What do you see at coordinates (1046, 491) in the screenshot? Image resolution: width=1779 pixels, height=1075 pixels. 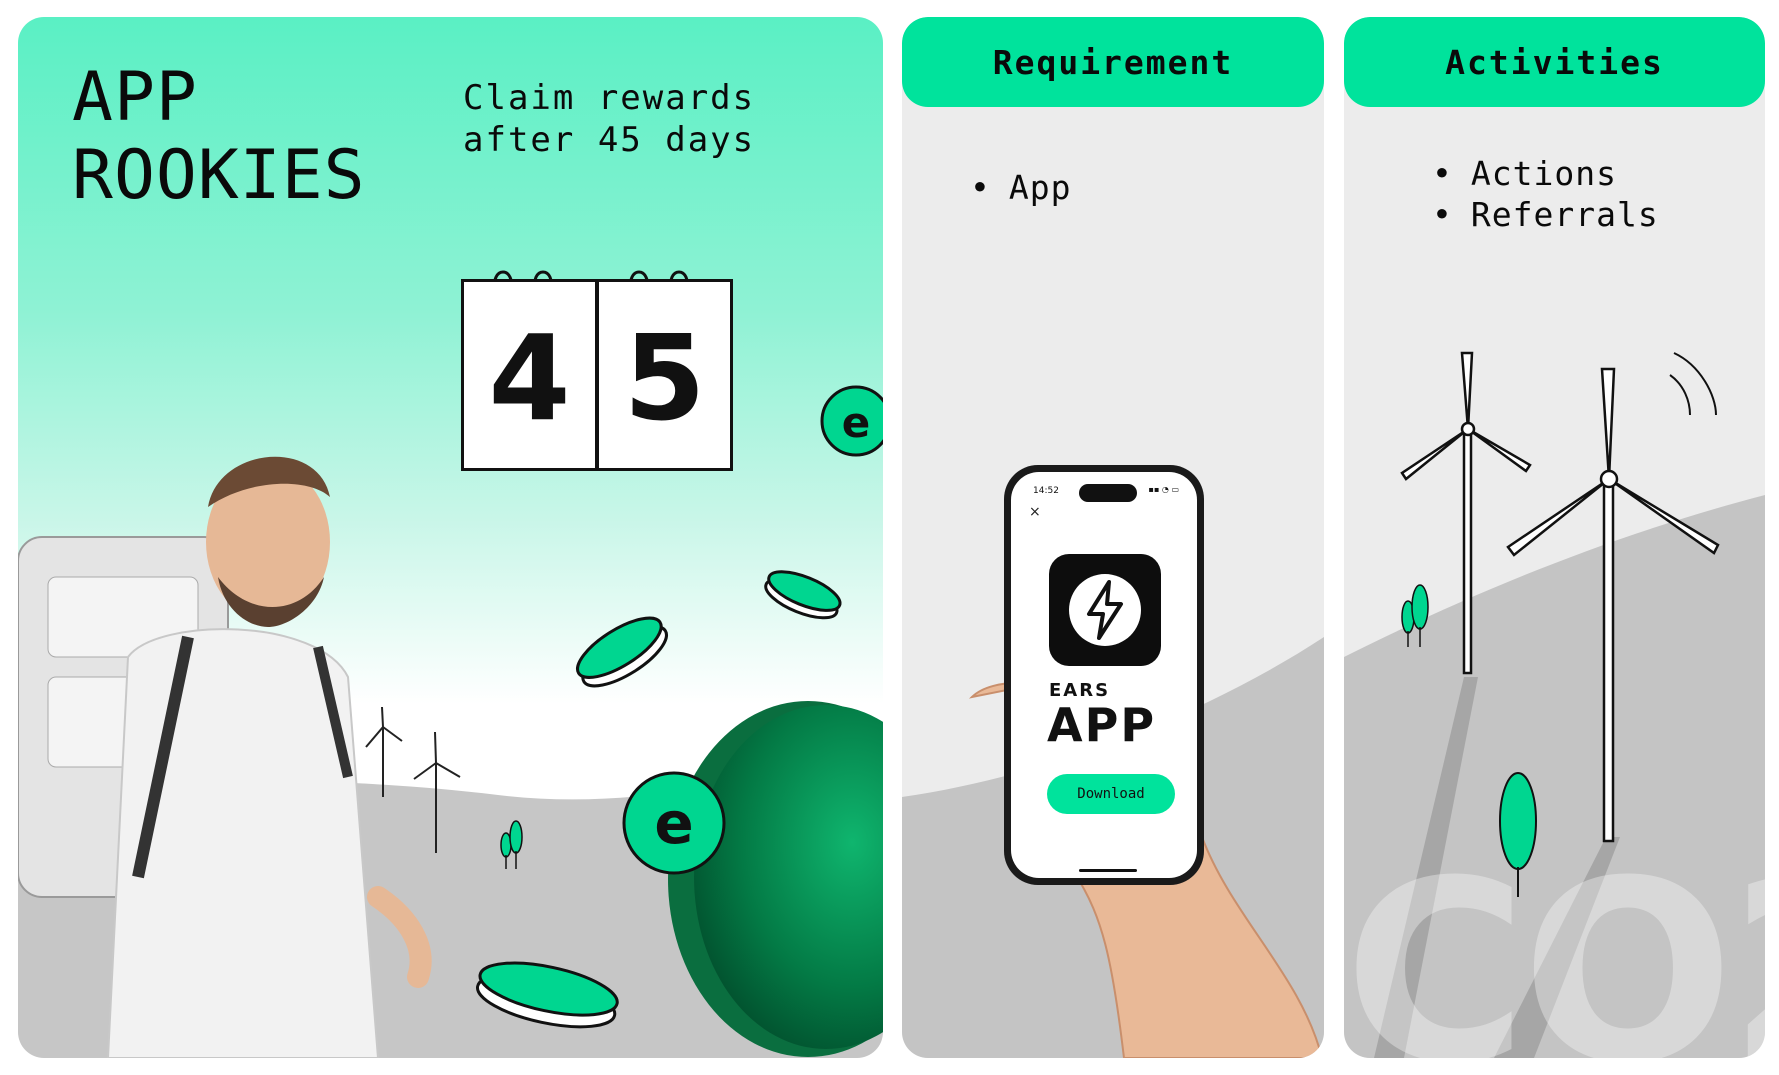 I see `phone-time: 14:52` at bounding box center [1046, 491].